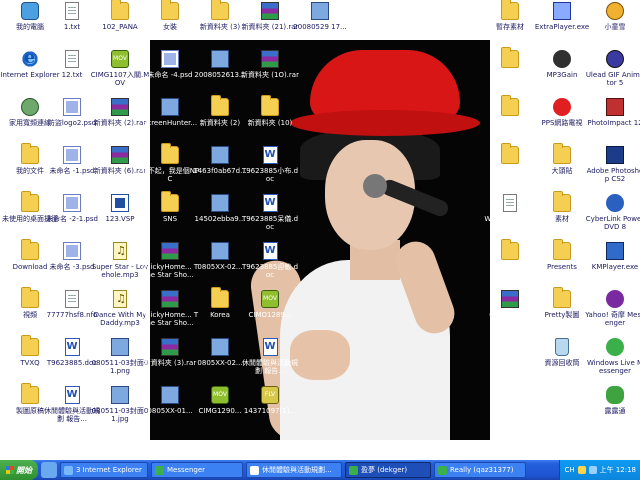  What do you see at coordinates (270, 395) in the screenshot?
I see `flv-file-icon` at bounding box center [270, 395].